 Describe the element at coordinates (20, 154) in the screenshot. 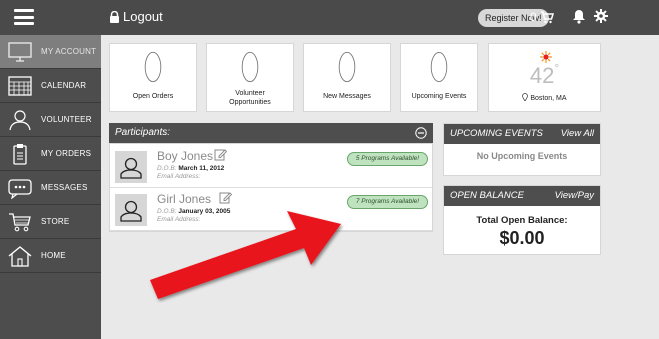

I see `clipboard-icon` at that location.